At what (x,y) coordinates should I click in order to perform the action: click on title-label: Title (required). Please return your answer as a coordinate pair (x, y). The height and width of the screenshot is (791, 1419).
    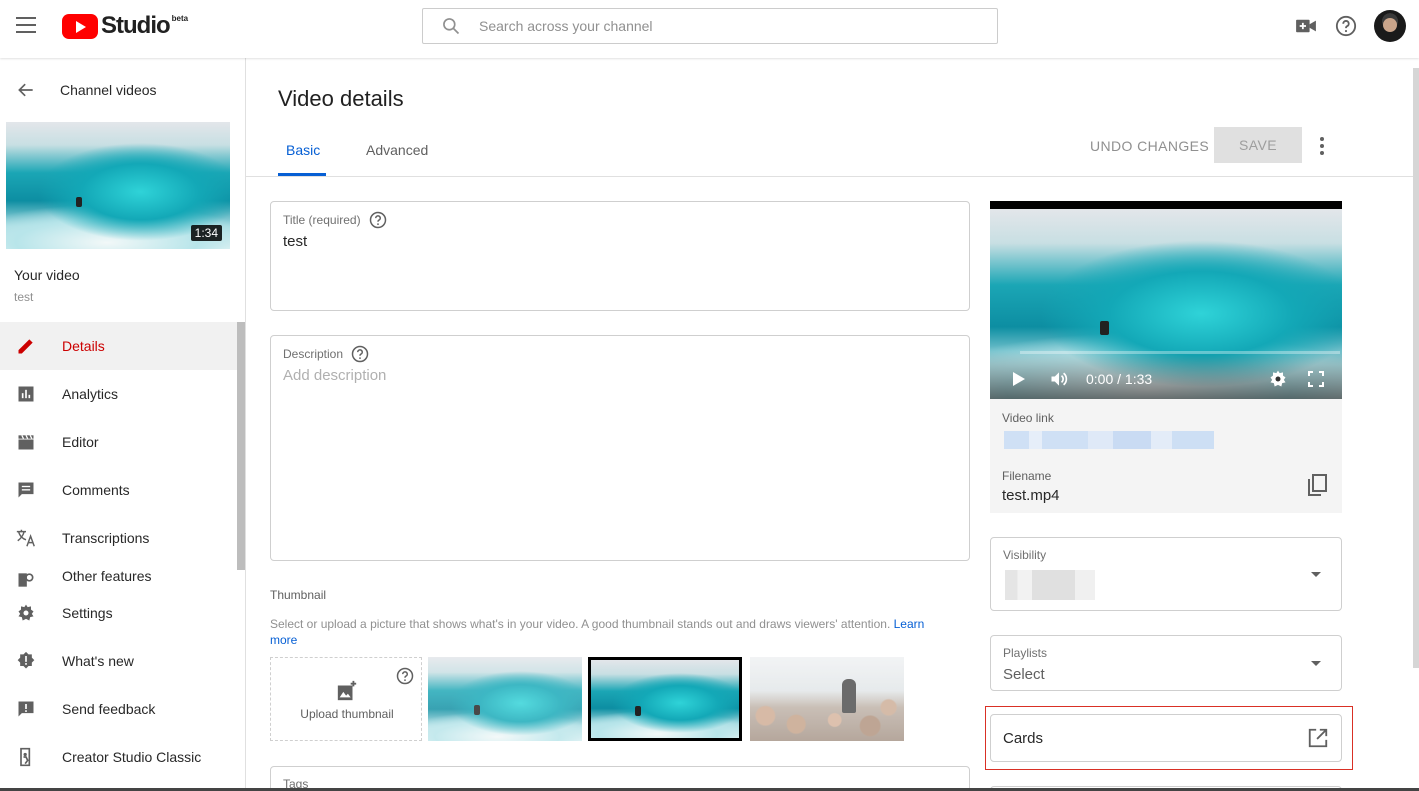
    Looking at the image, I should click on (335, 220).